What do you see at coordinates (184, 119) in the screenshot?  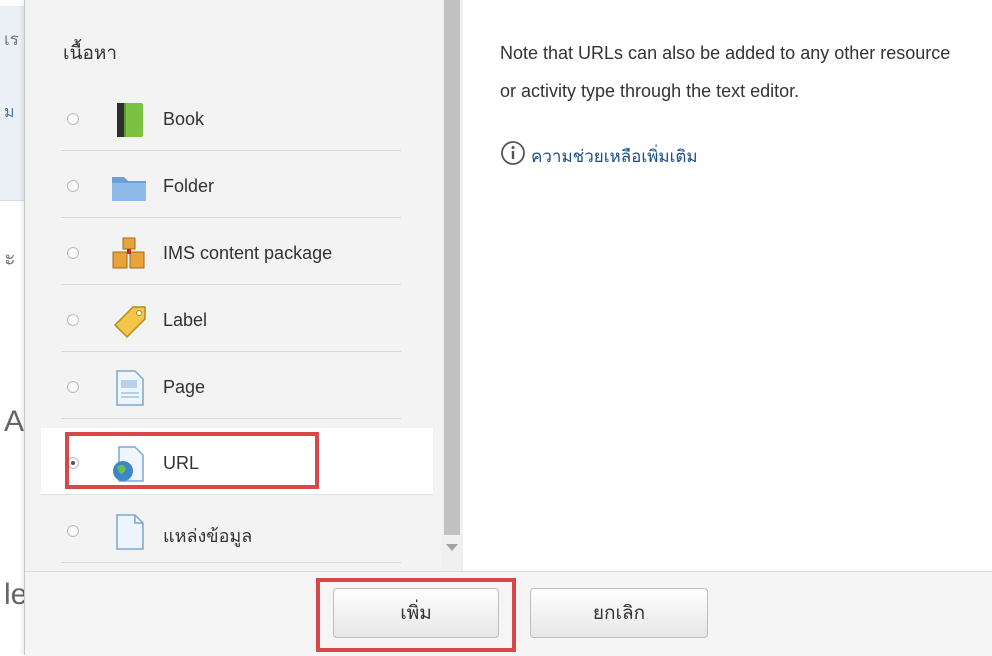 I see `option-label: Book` at bounding box center [184, 119].